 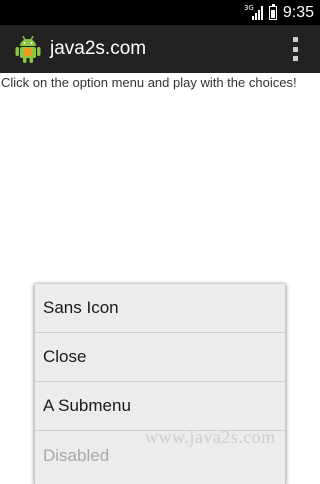 What do you see at coordinates (76, 455) in the screenshot?
I see `menu-item-disabled: Disabled` at bounding box center [76, 455].